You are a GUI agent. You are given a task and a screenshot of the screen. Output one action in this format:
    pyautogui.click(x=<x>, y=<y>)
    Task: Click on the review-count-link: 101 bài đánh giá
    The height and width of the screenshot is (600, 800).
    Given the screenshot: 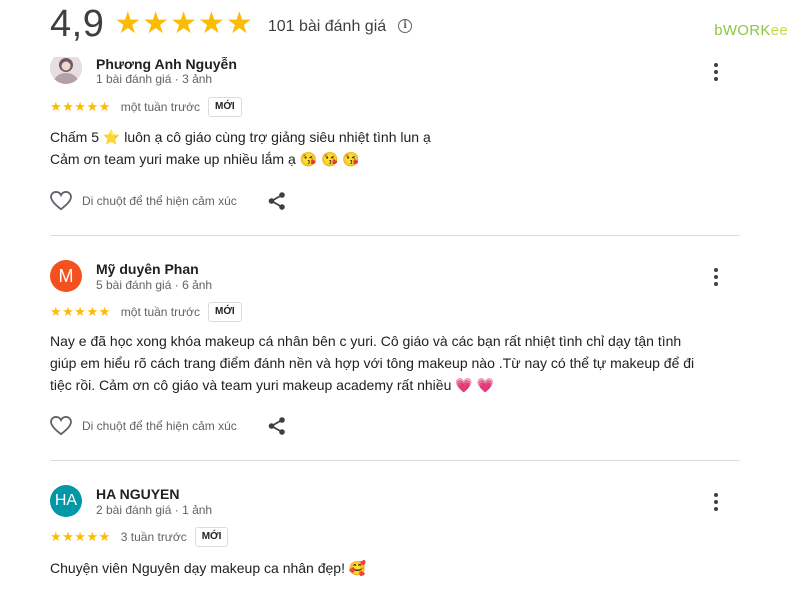 What is the action you would take?
    pyautogui.click(x=327, y=27)
    